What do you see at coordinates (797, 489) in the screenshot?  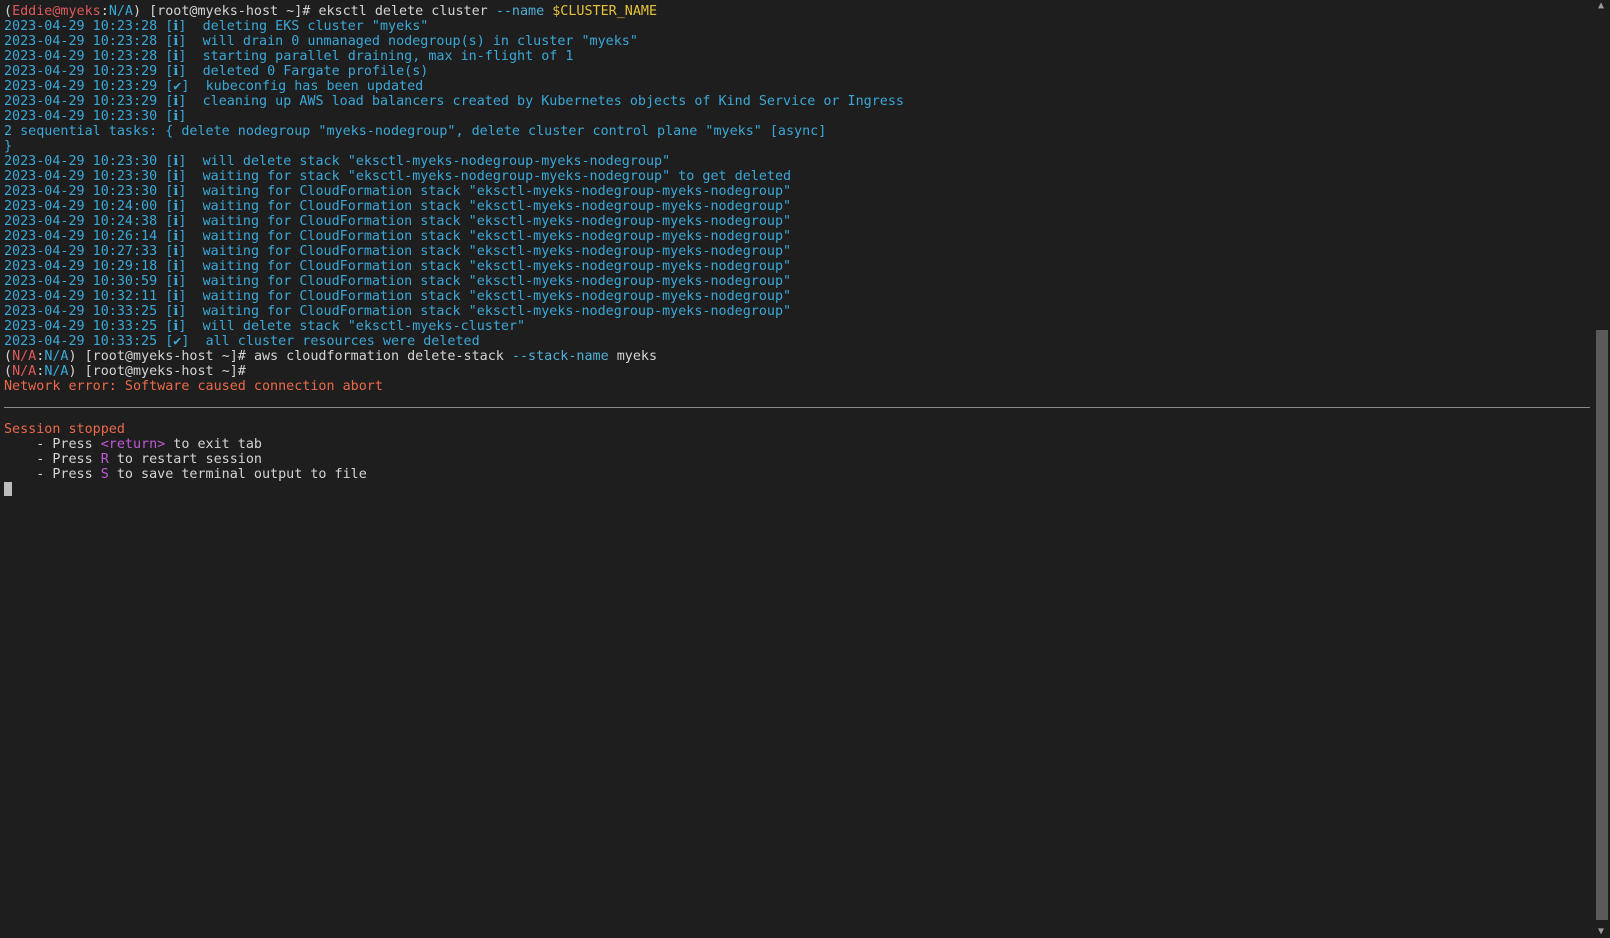 I see `cursor-line` at bounding box center [797, 489].